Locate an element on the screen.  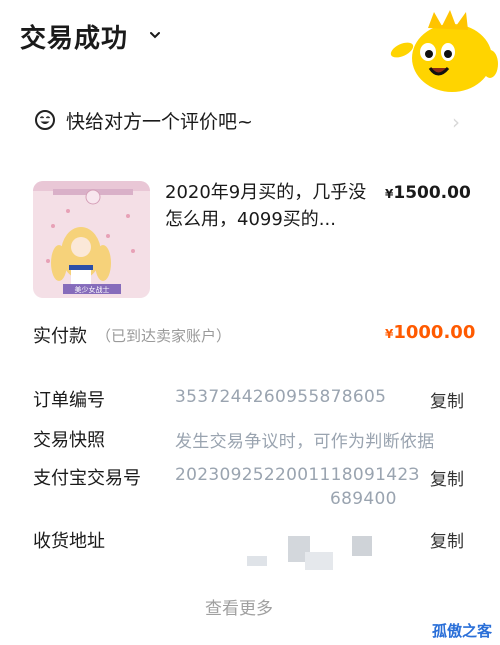
product-thumbnail: 美少女战士 is located at coordinates (91, 239).